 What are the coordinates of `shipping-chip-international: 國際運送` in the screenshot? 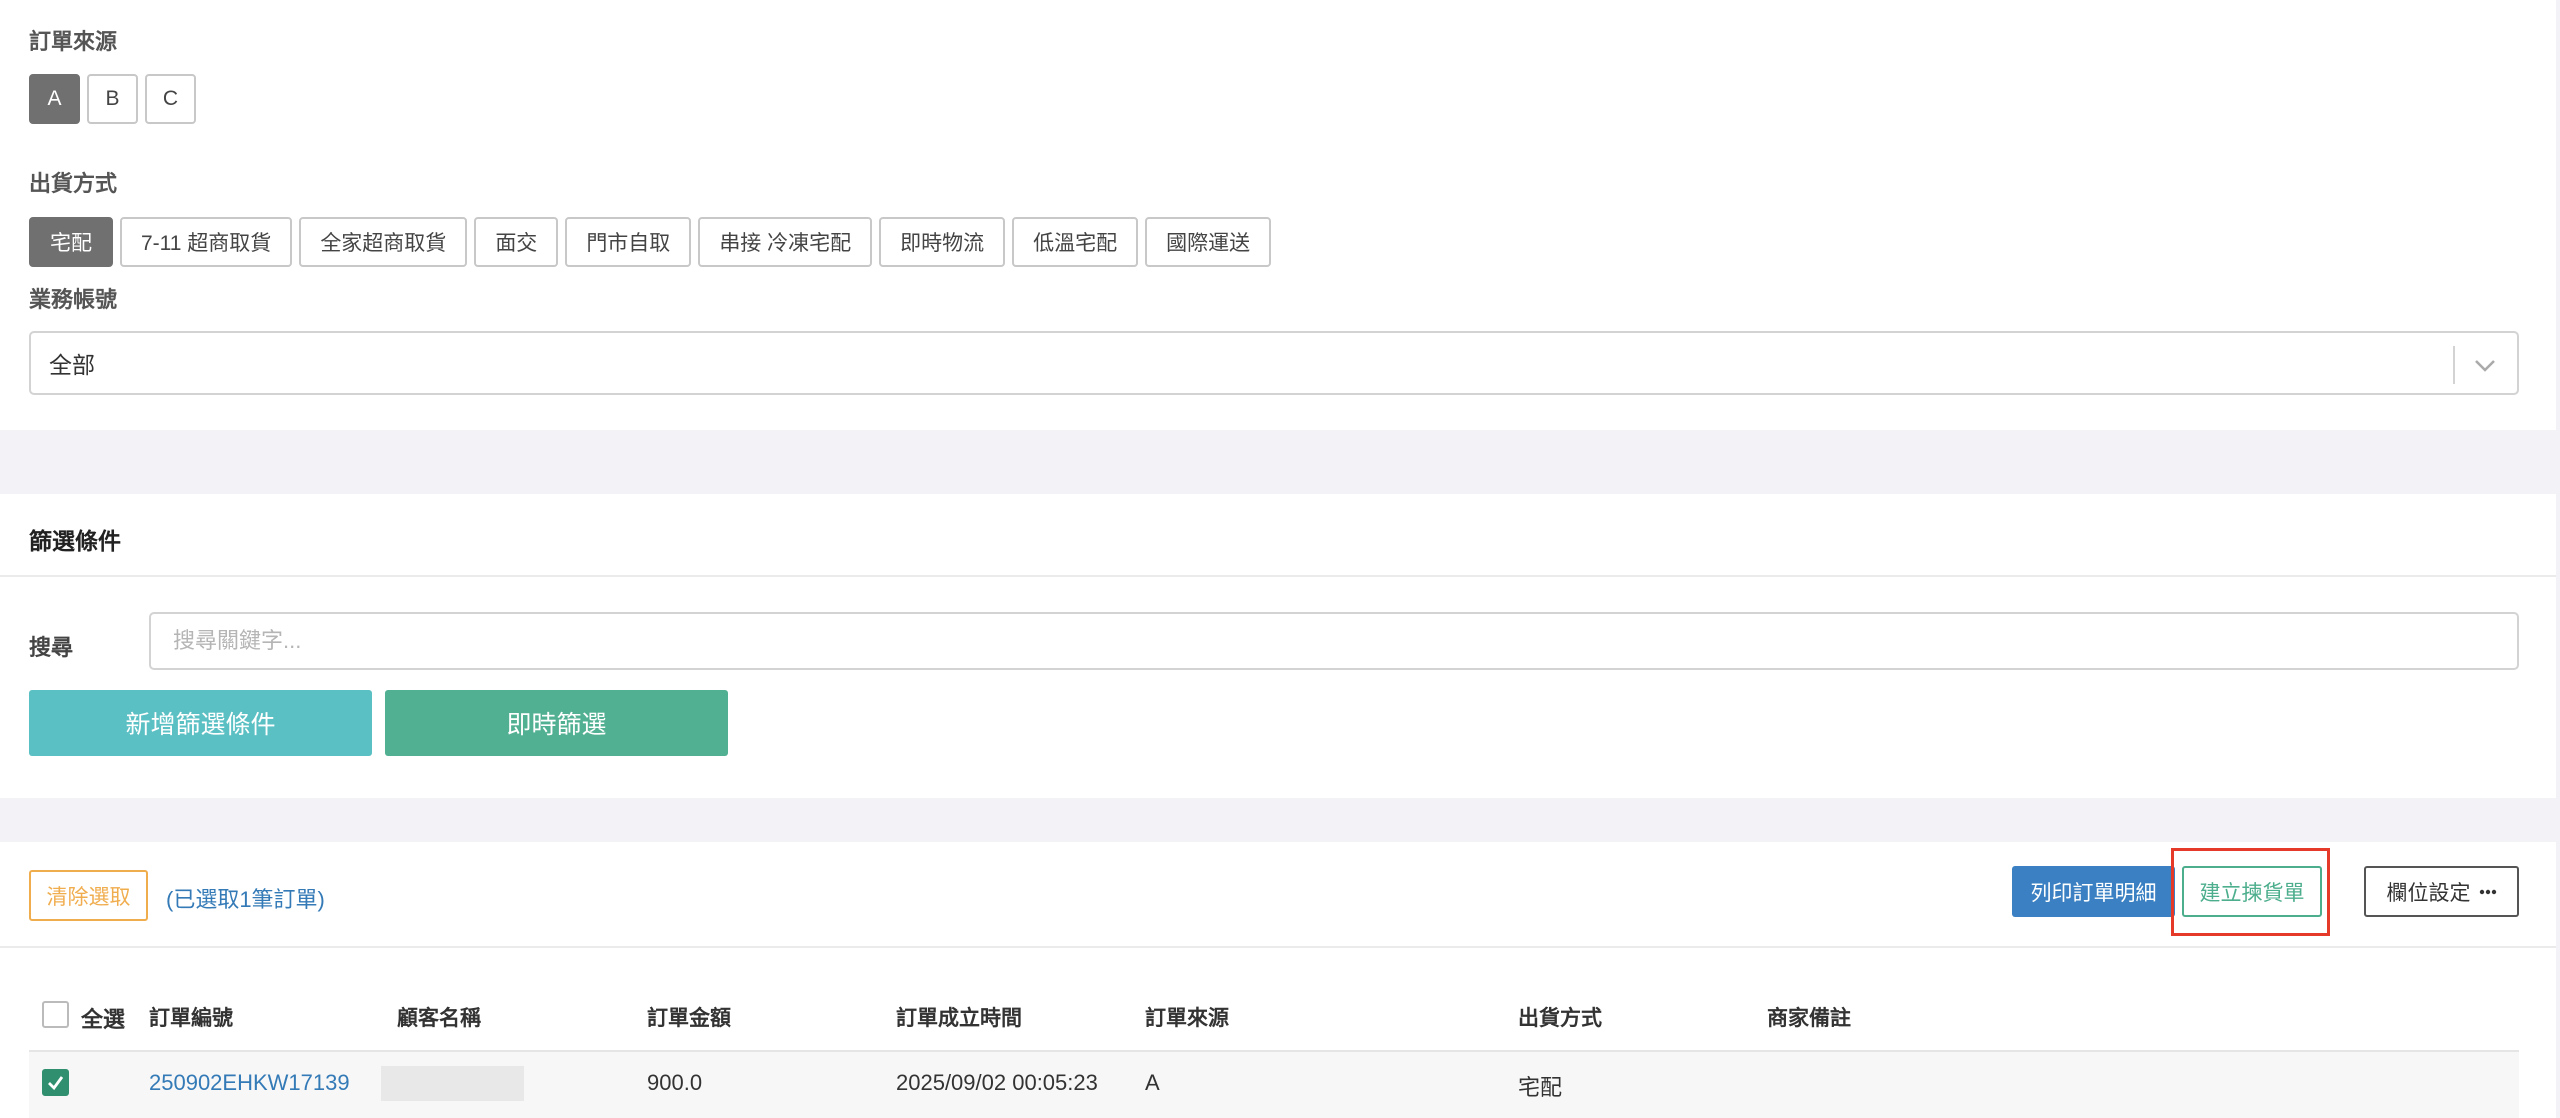 It's located at (1208, 242).